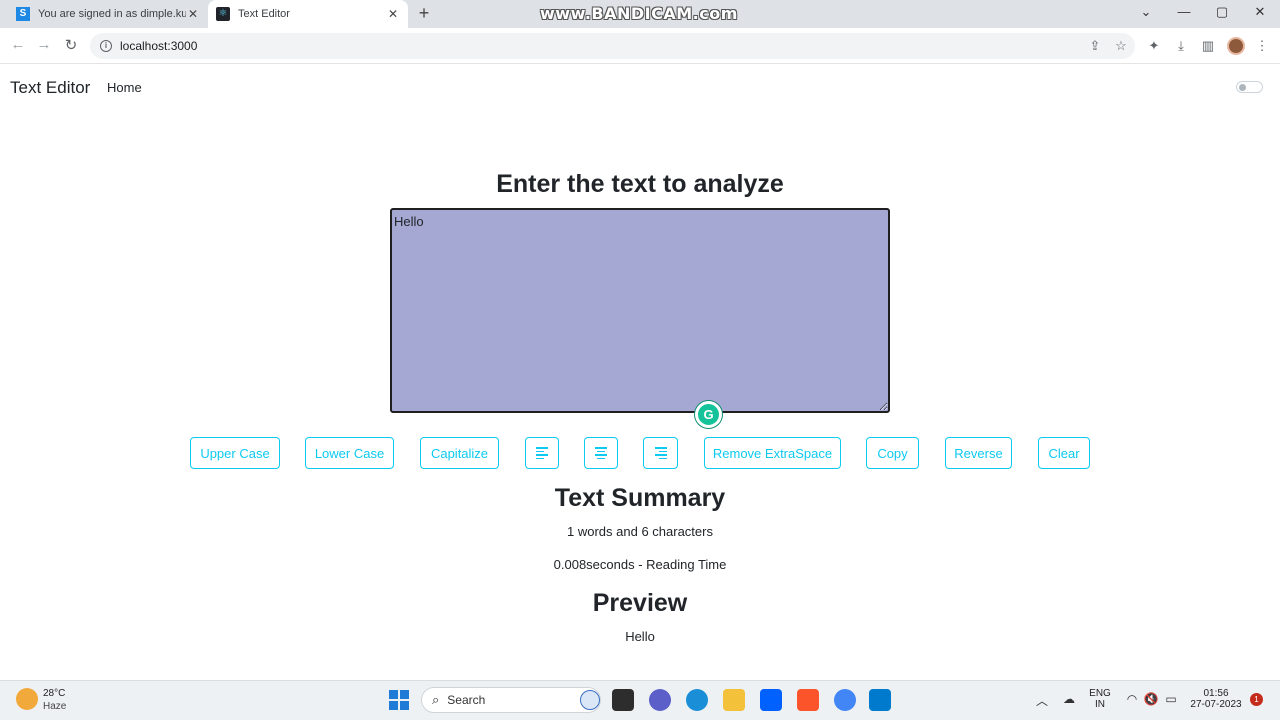  I want to click on navbar-brand: Text Editor, so click(50, 88).